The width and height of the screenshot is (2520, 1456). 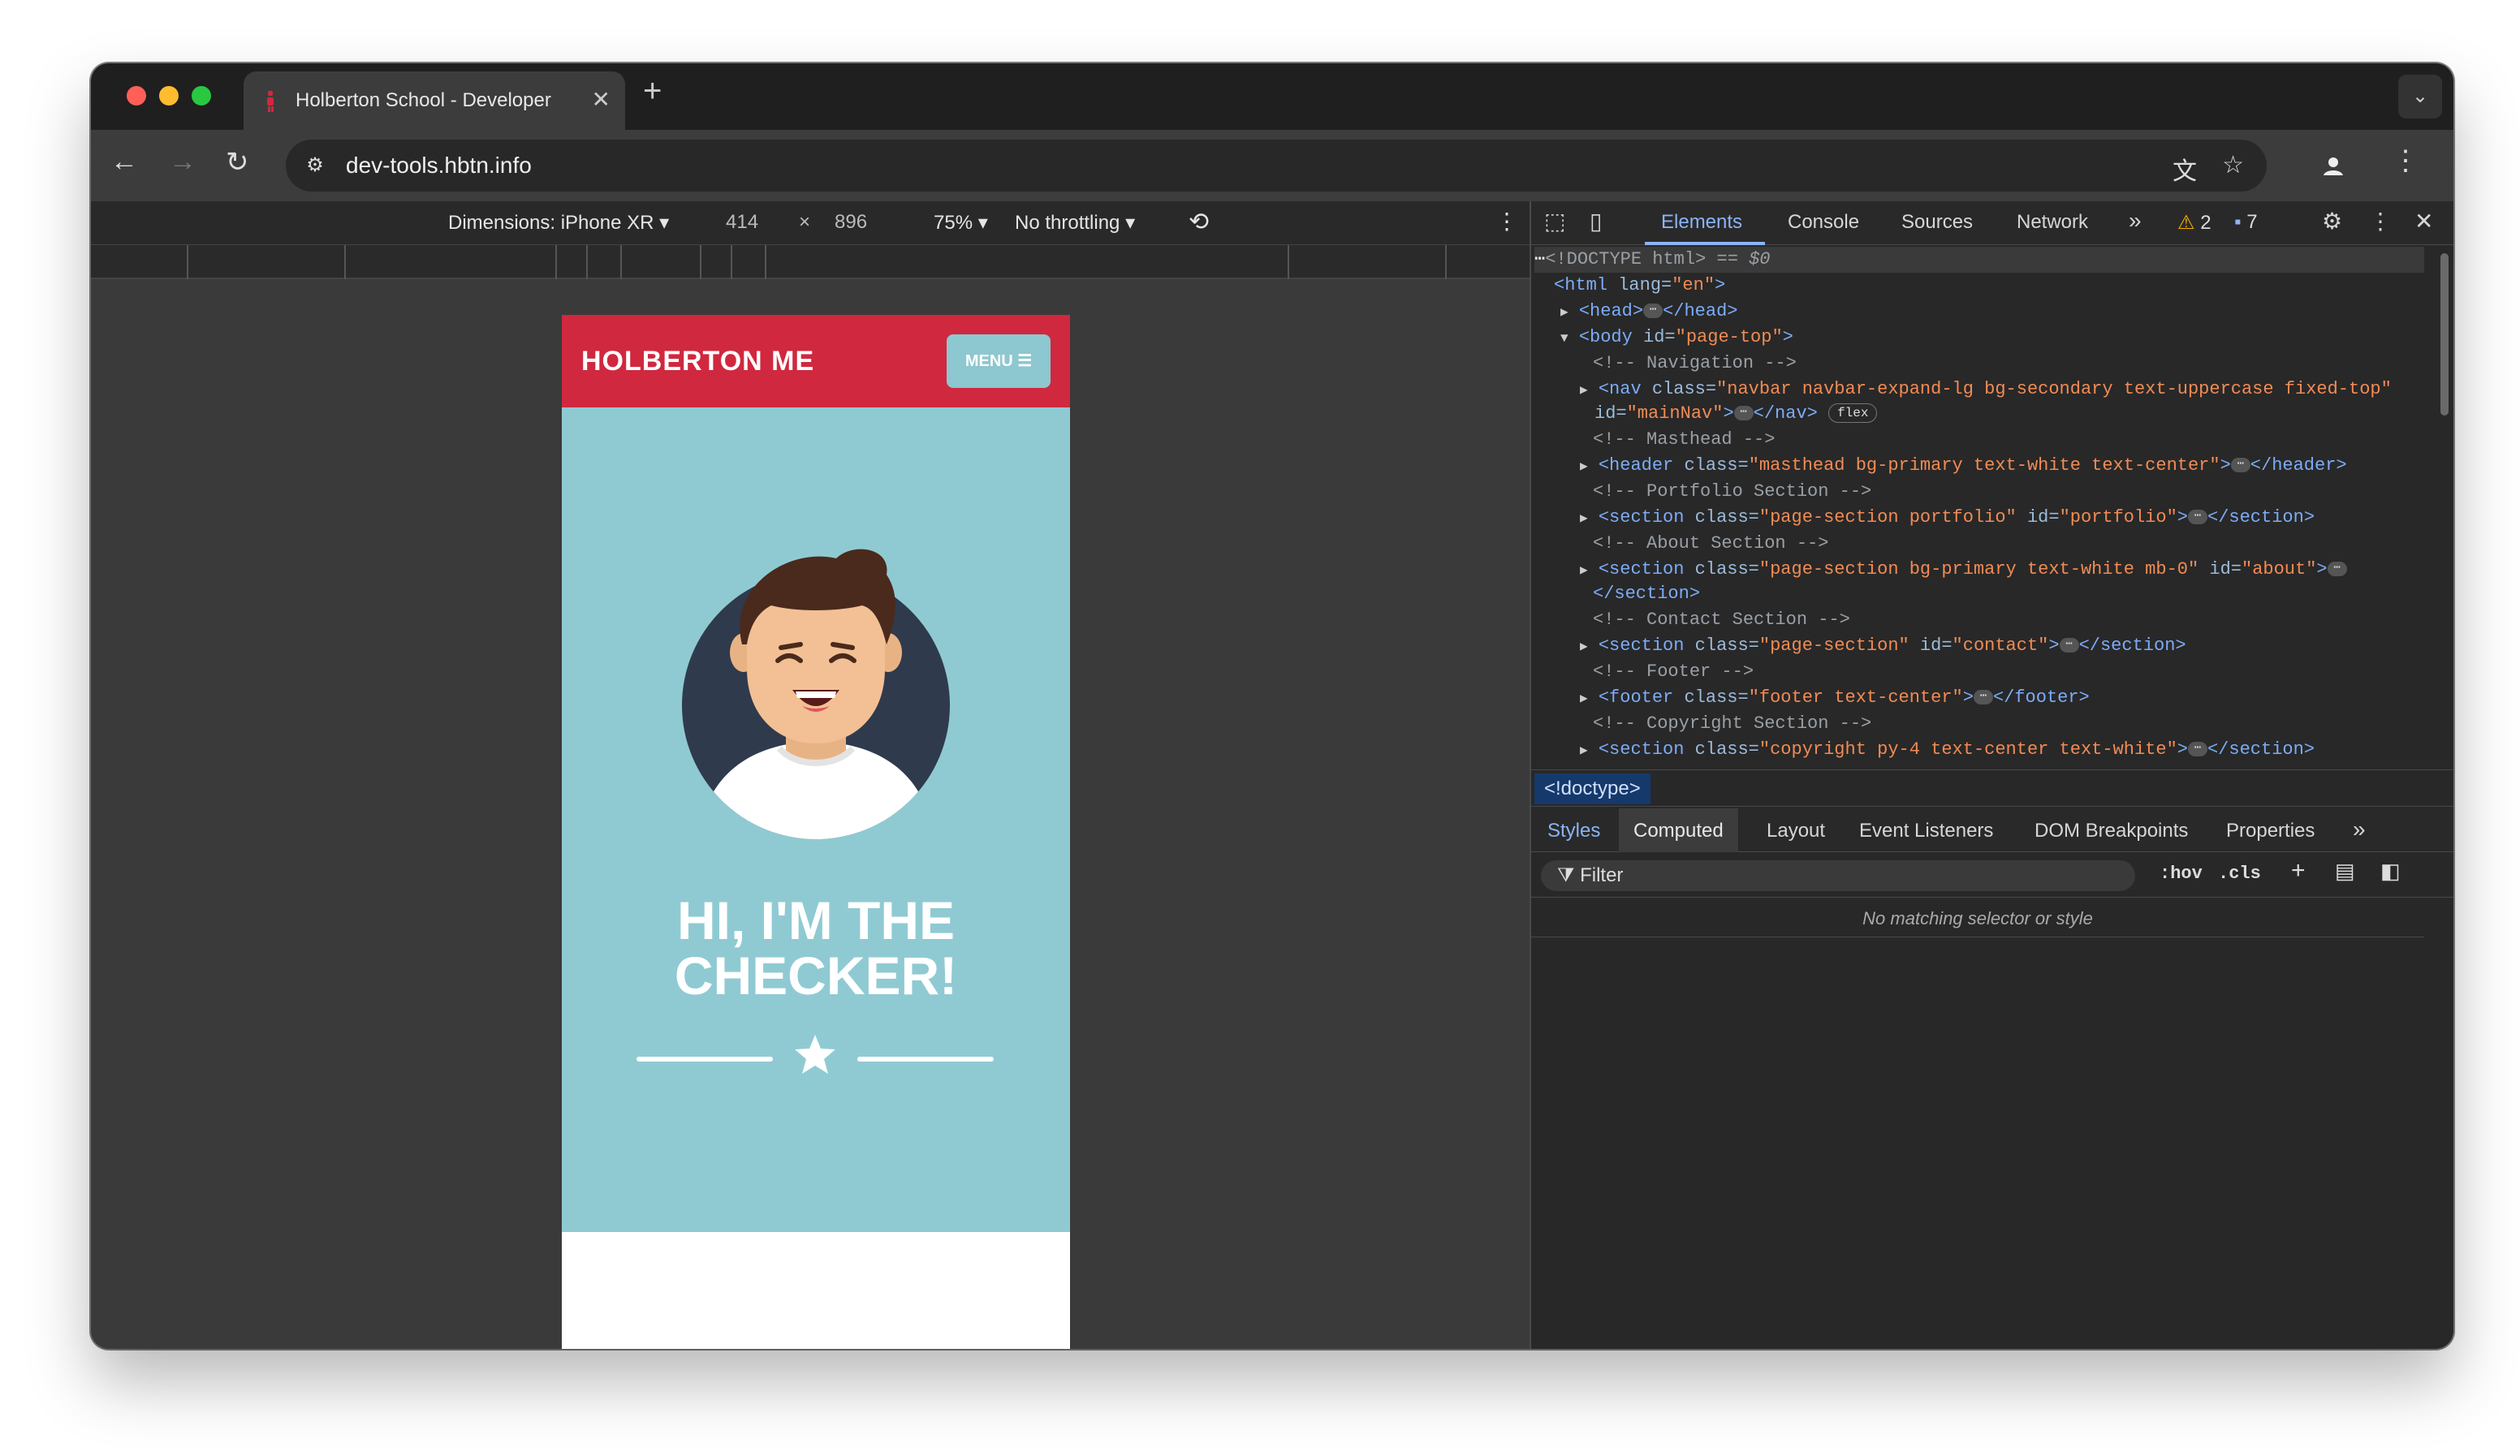 I want to click on cls-toggle: .cls, so click(x=2239, y=874).